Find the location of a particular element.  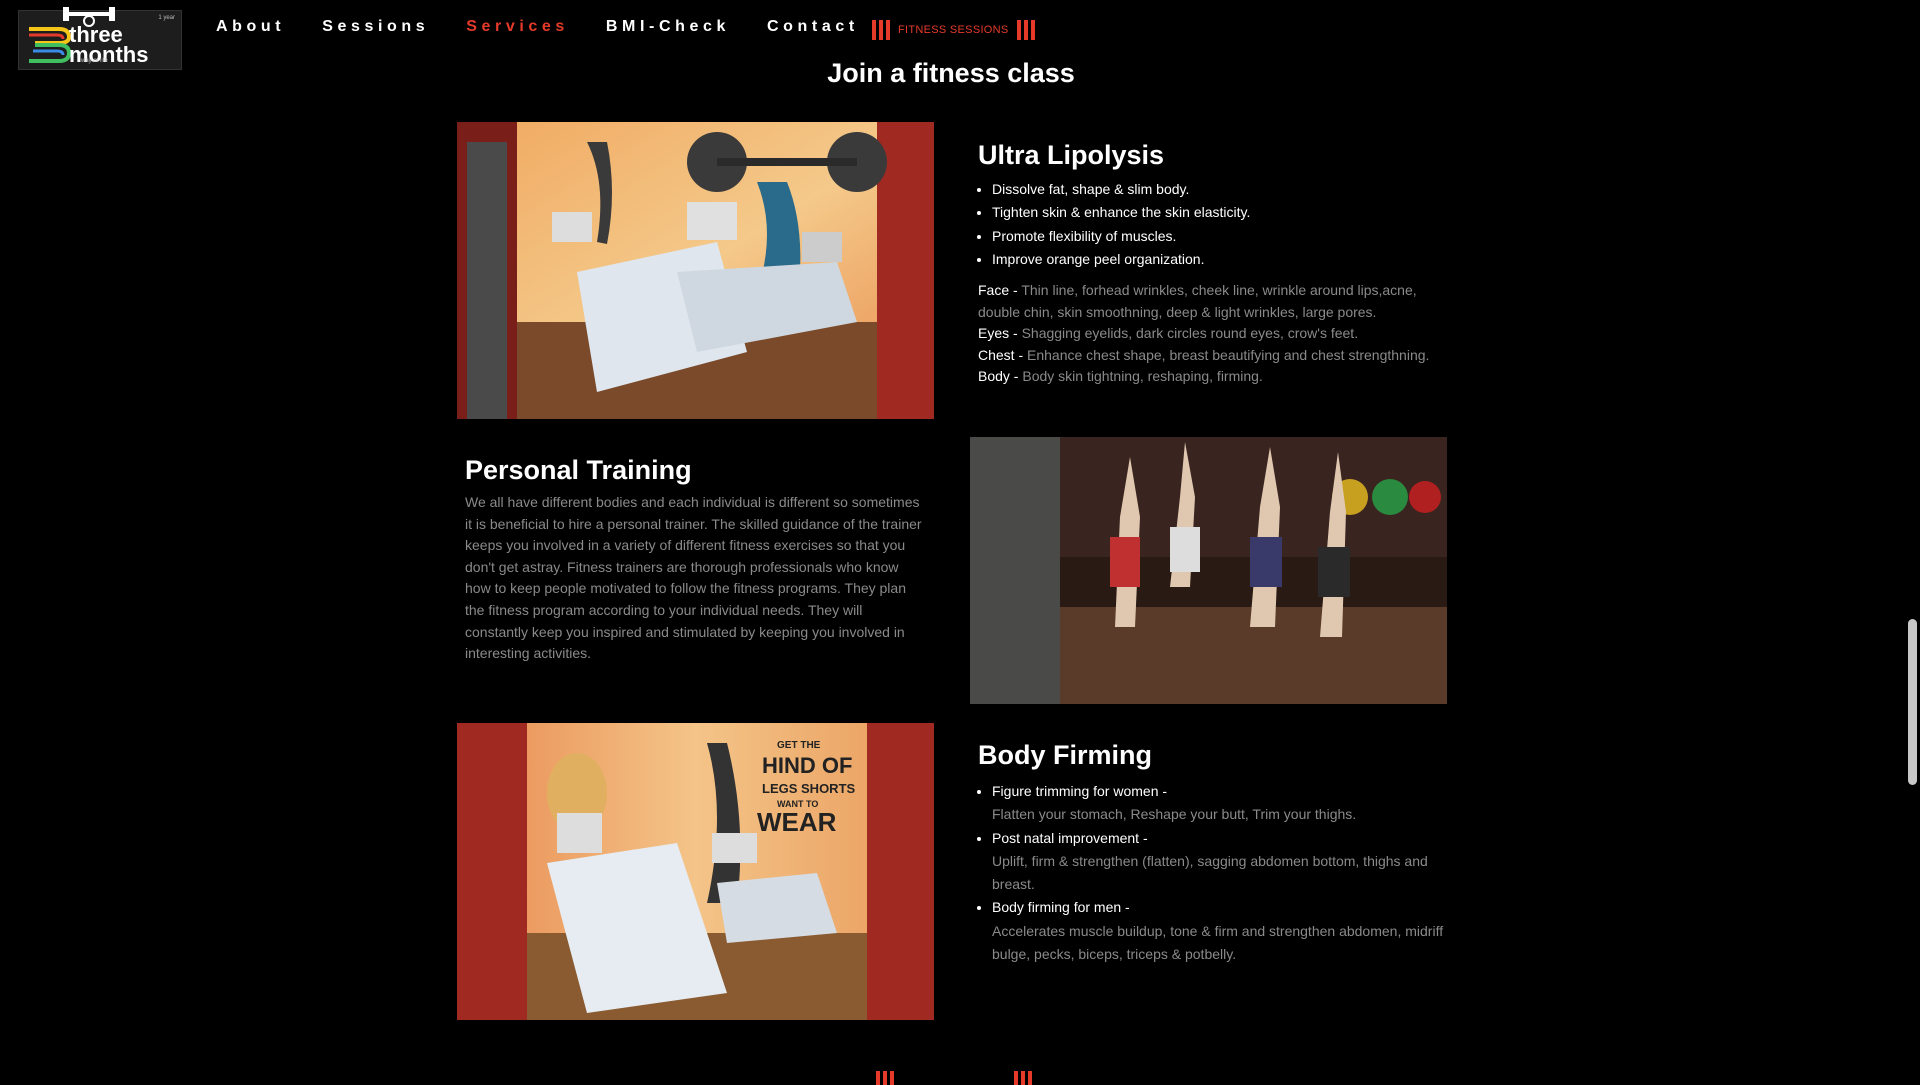

firming-label: Post natal improvement - is located at coordinates (1070, 837).